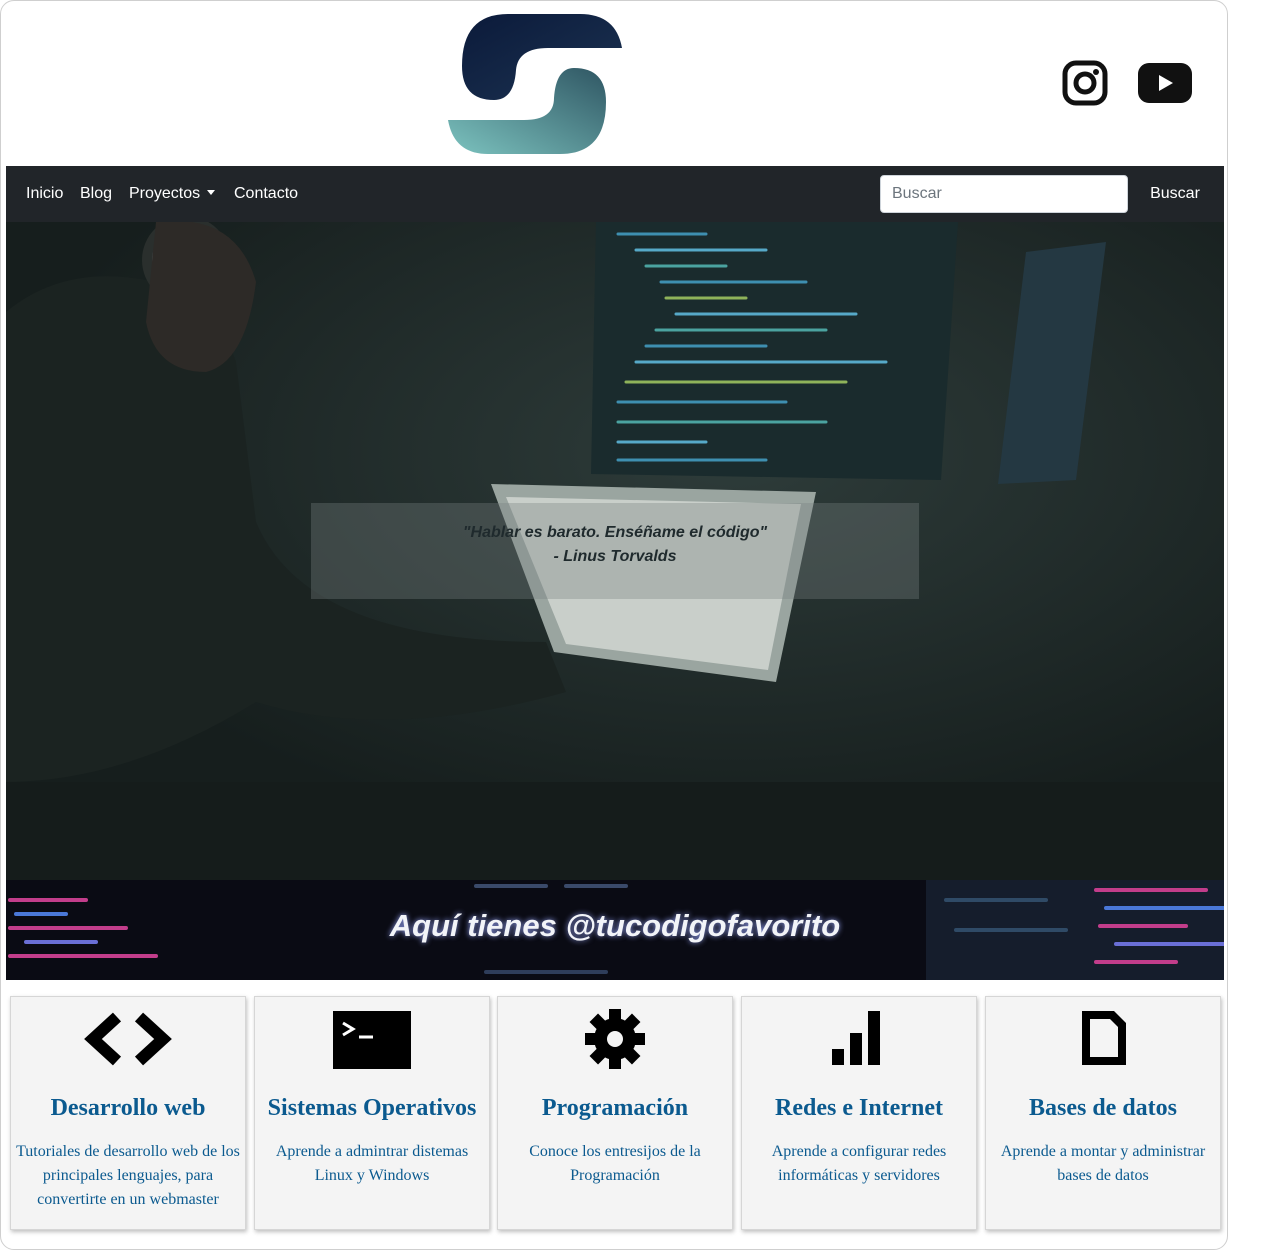 The width and height of the screenshot is (1266, 1250). Describe the element at coordinates (536, 85) in the screenshot. I see `site-logo` at that location.